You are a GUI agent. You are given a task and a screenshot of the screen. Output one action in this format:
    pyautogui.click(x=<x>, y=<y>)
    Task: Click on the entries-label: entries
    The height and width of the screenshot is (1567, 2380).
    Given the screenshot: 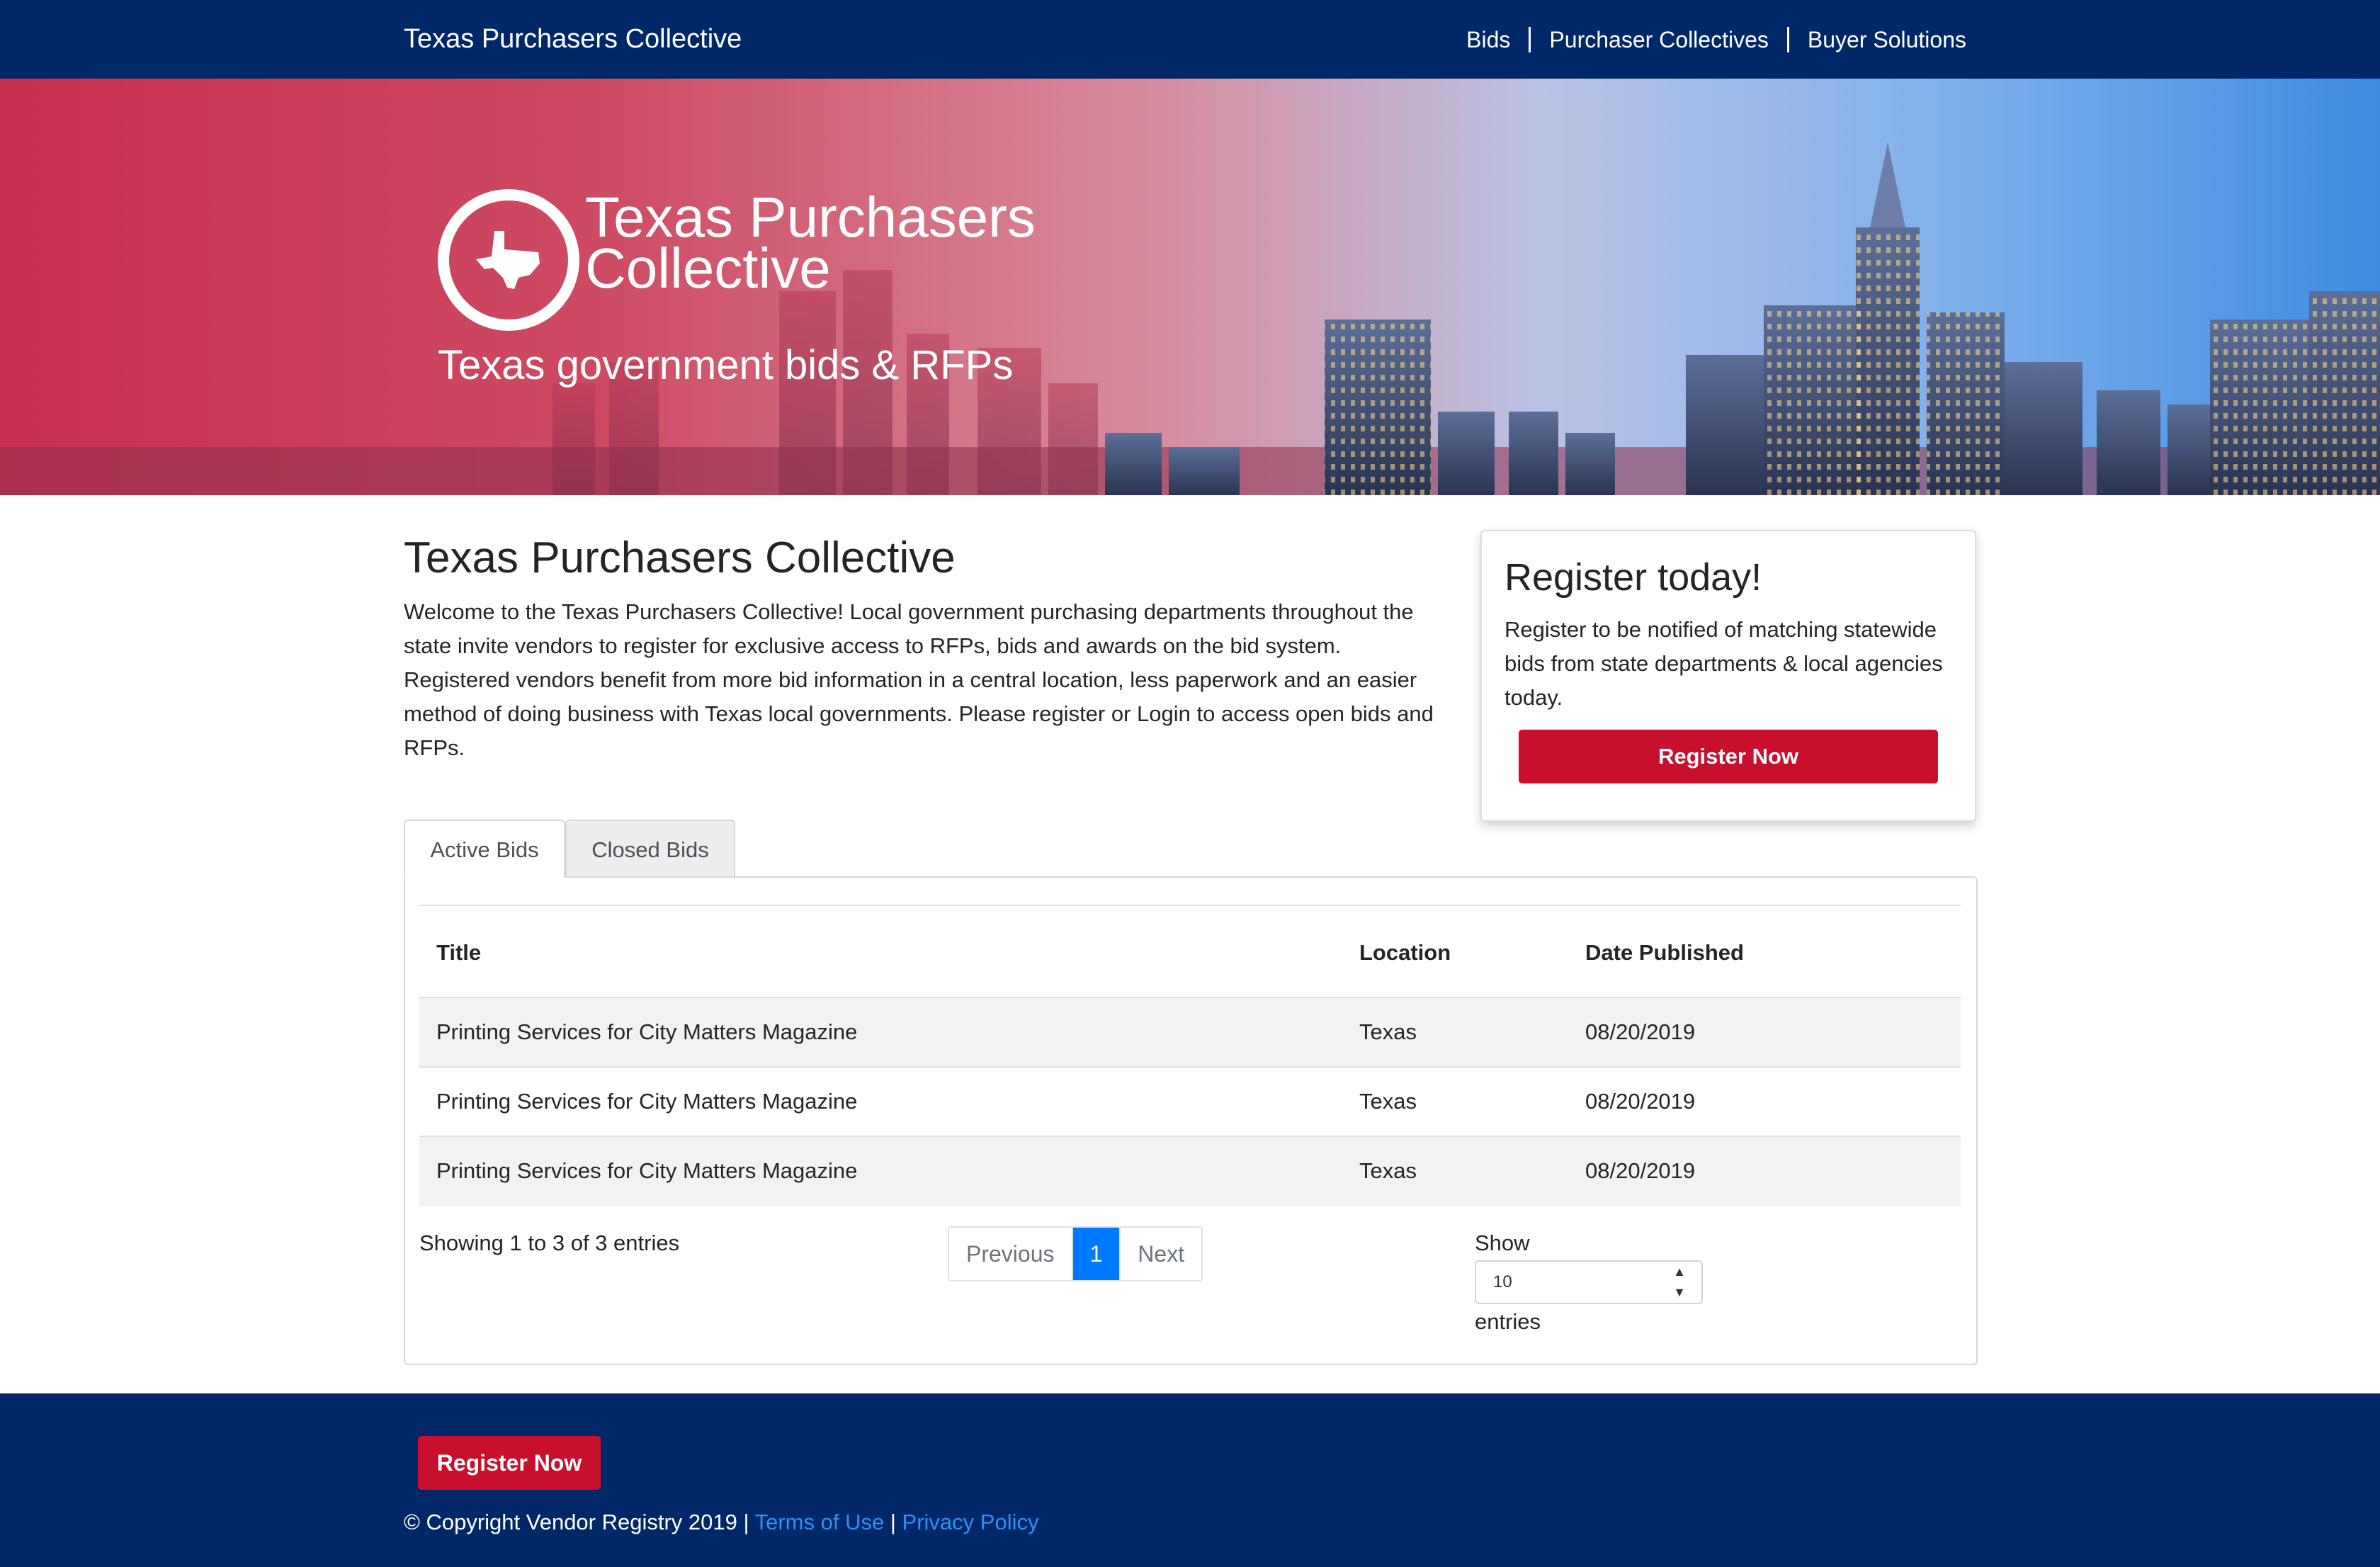 What is the action you would take?
    pyautogui.click(x=1508, y=1321)
    